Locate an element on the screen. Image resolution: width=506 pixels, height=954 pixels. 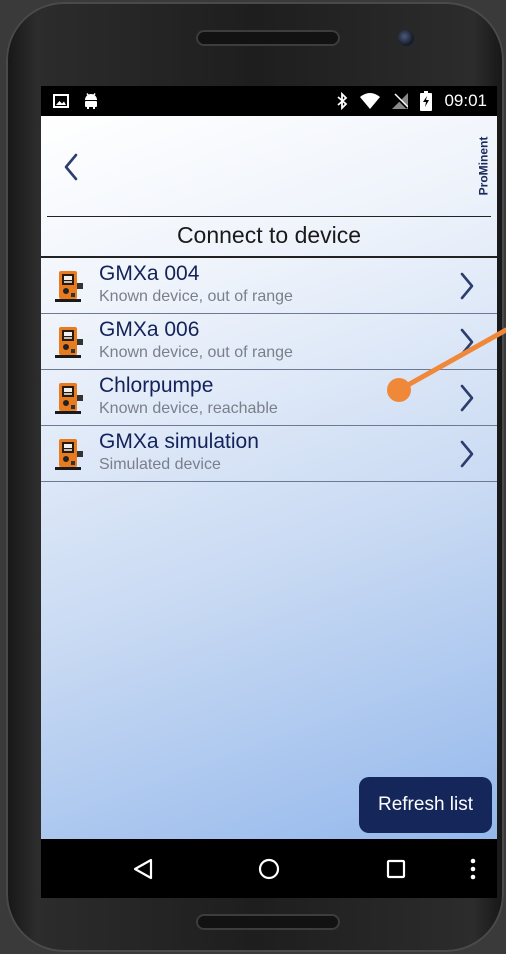
back-button is located at coordinates (71, 167).